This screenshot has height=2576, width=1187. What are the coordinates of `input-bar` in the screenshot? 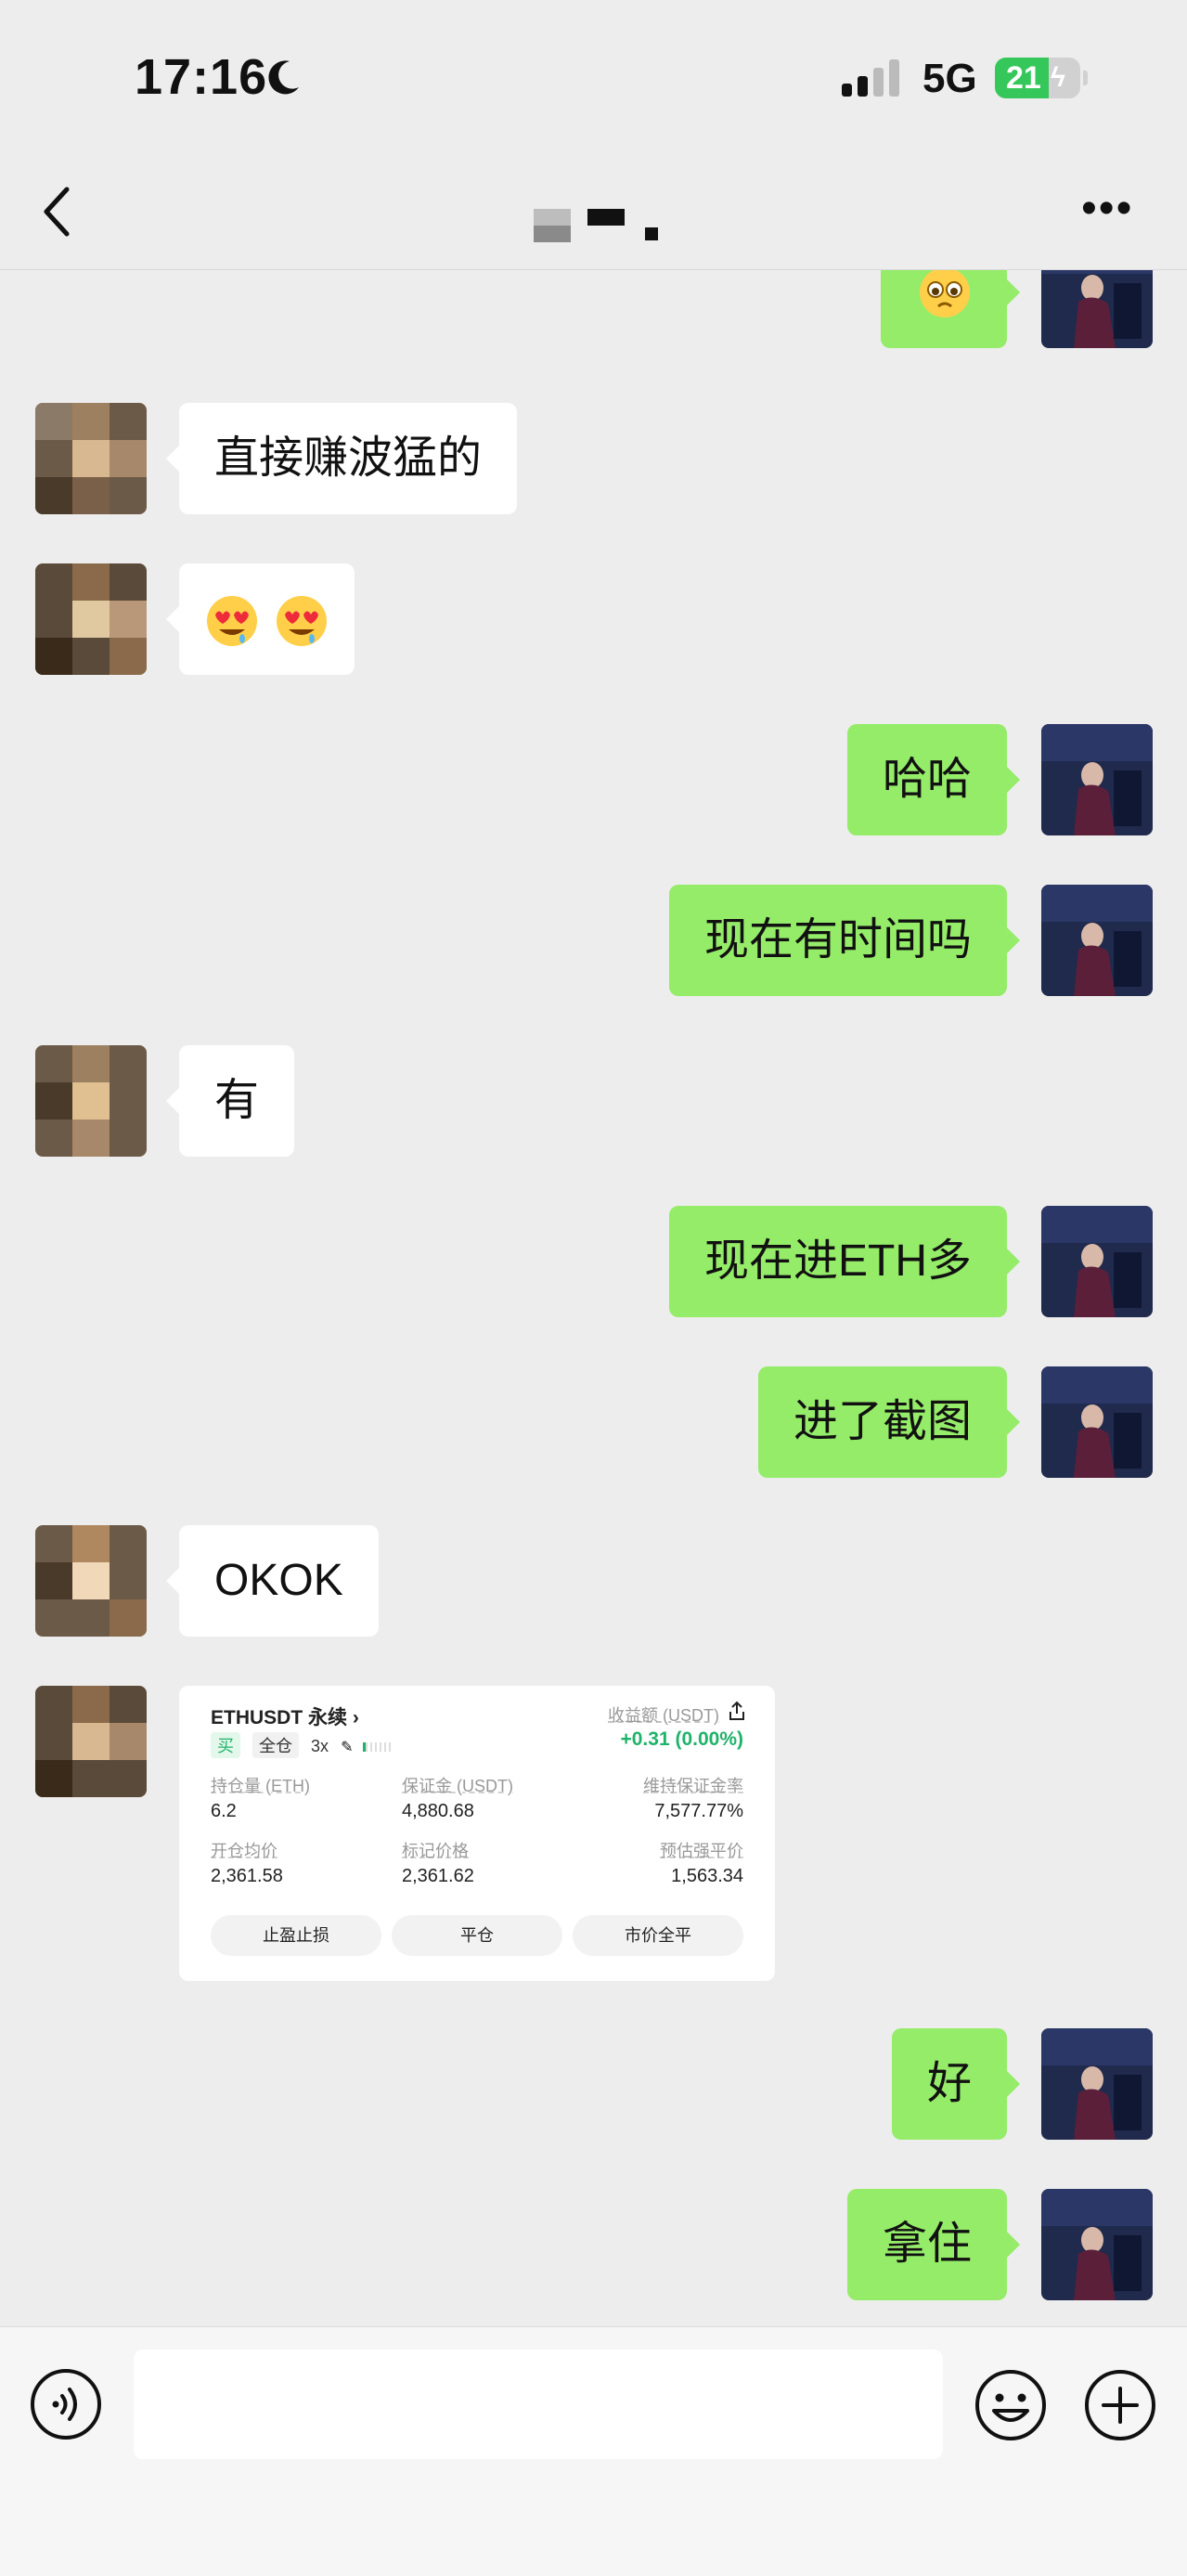 It's located at (593, 2451).